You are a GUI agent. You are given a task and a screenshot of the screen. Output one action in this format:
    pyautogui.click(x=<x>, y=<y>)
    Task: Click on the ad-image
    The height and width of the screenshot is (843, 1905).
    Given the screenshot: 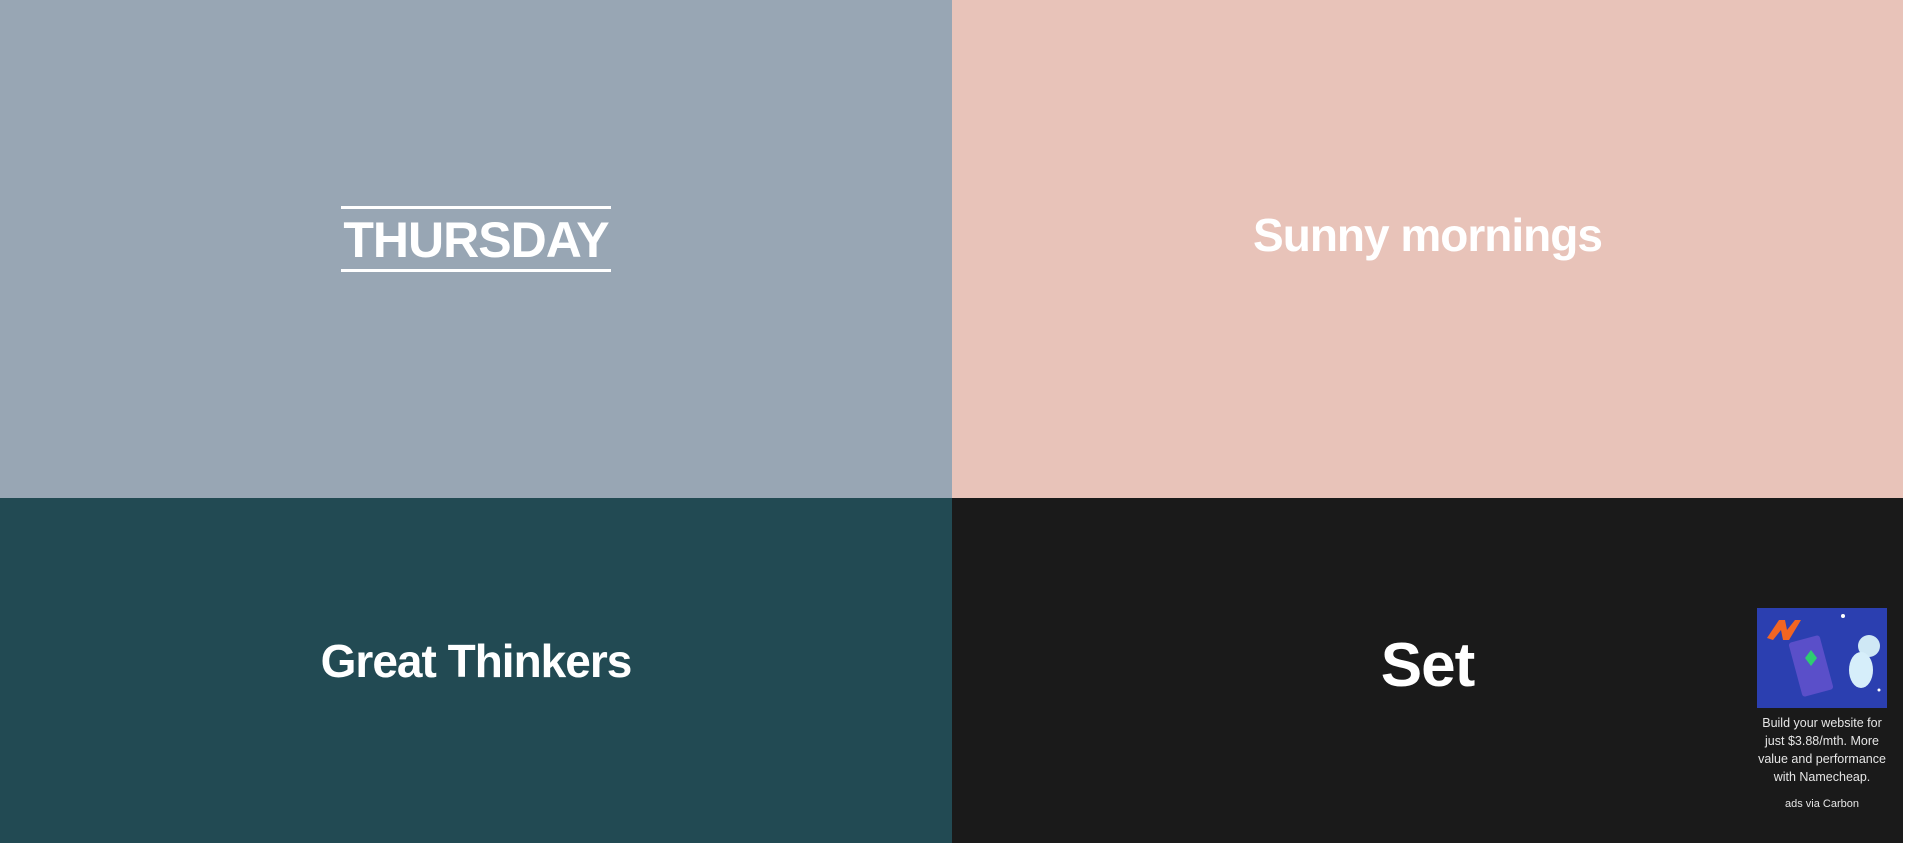 What is the action you would take?
    pyautogui.click(x=1822, y=658)
    